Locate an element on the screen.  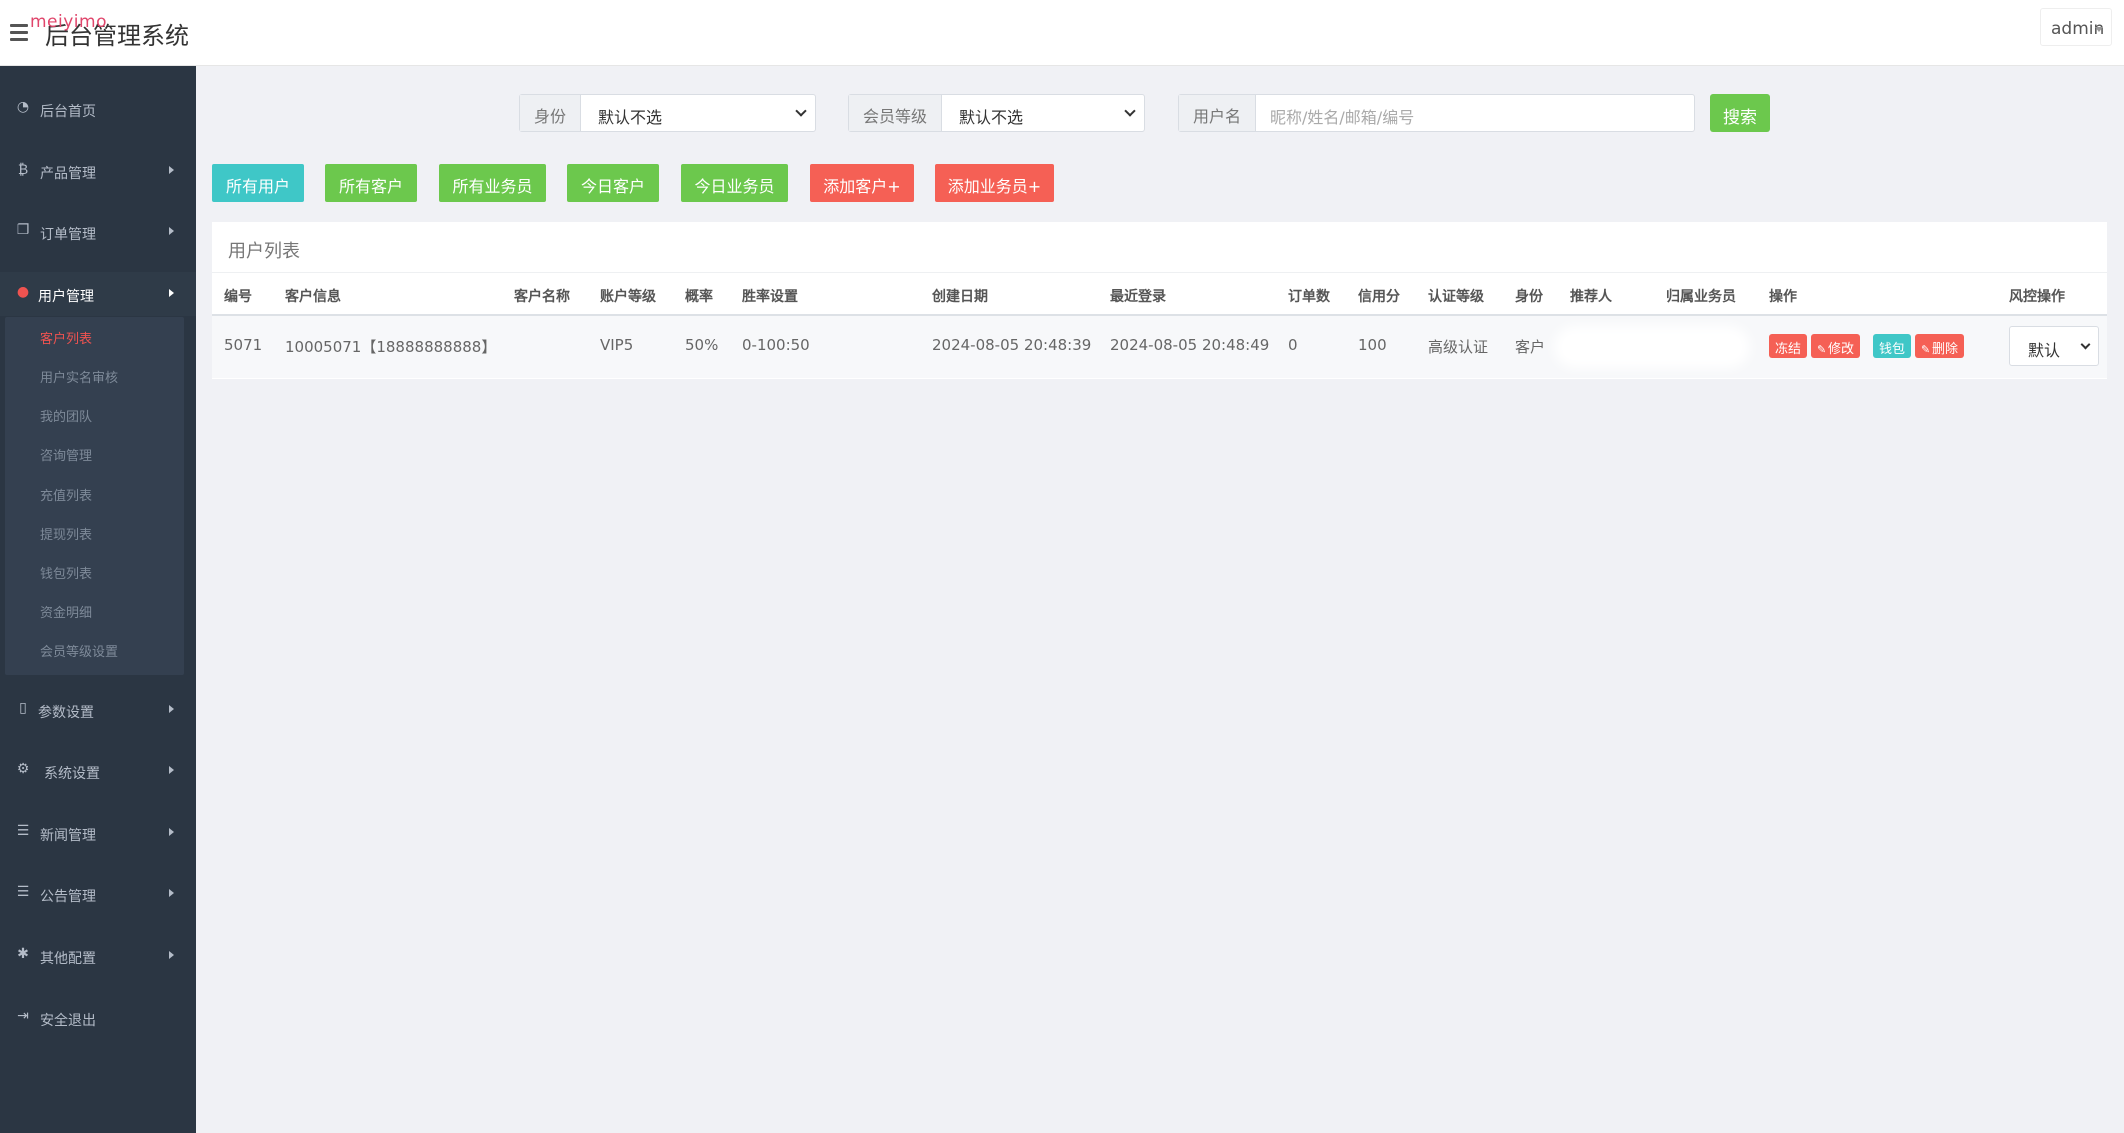
cell-credit: 100 is located at coordinates (1372, 345).